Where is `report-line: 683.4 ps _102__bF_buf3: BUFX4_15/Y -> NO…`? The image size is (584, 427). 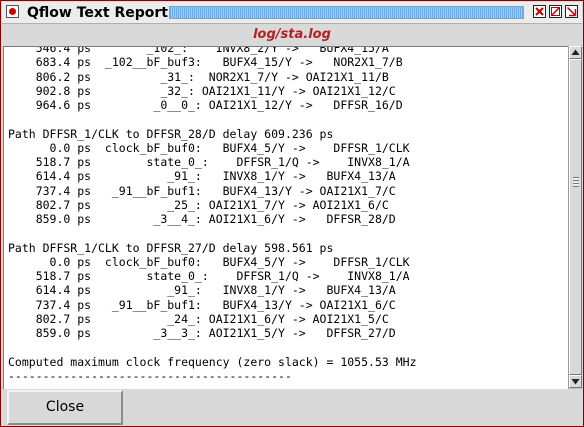 report-line: 683.4 ps _102__bF_buf3: BUFX4_15/Y -> NO… is located at coordinates (205, 62).